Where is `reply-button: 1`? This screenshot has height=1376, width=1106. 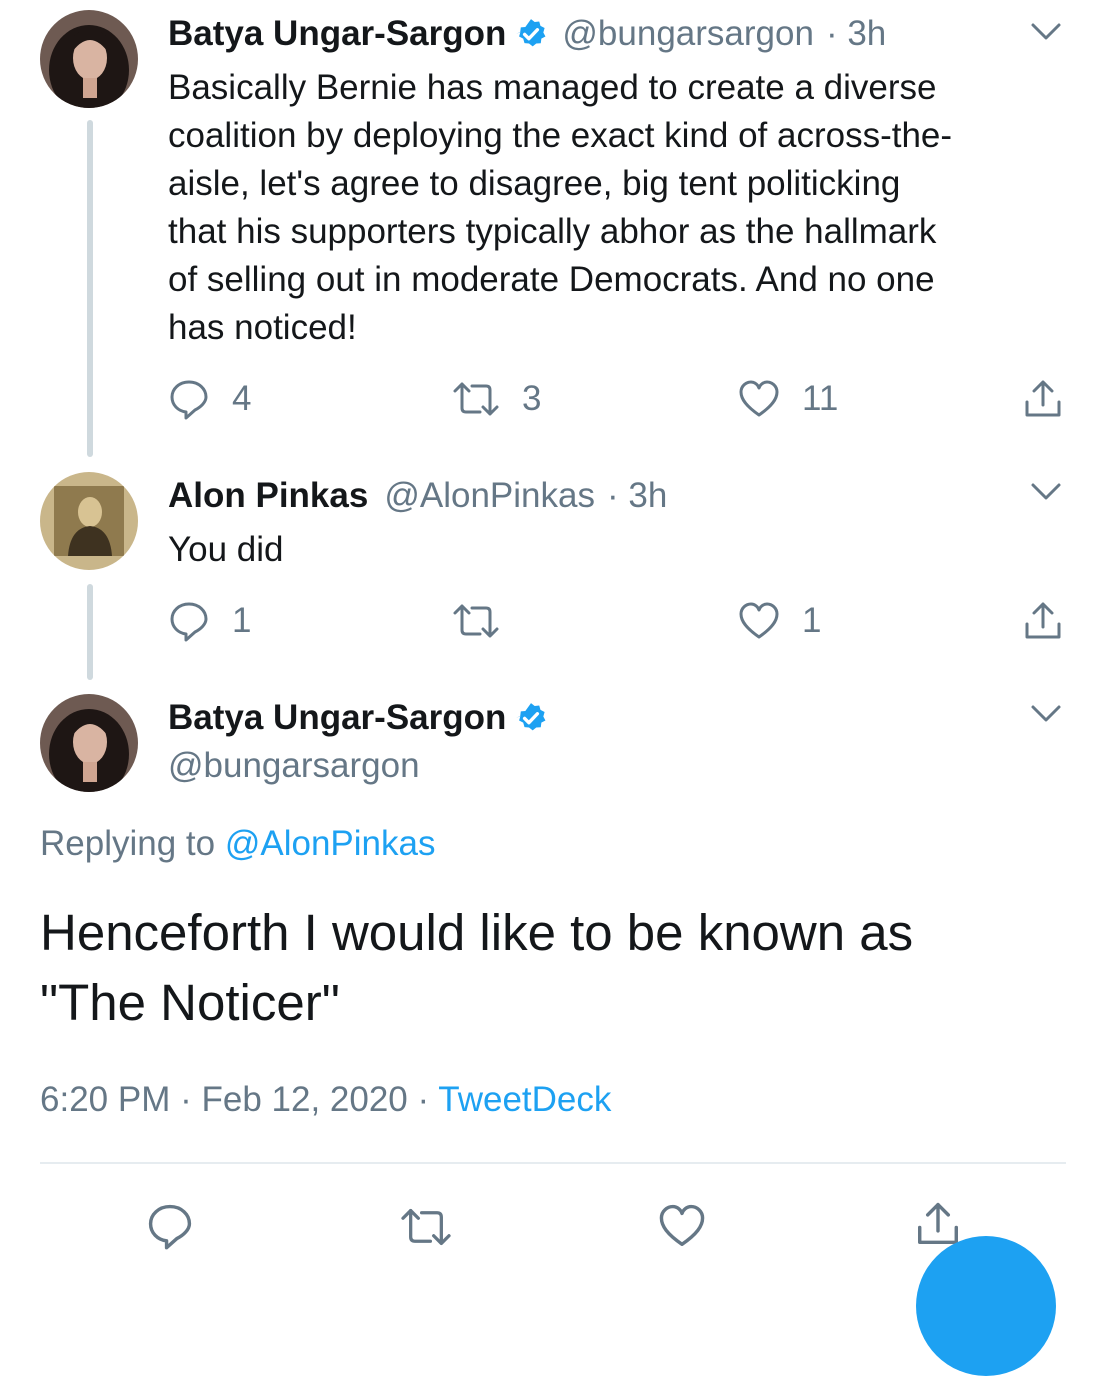
reply-button: 1 is located at coordinates (209, 621).